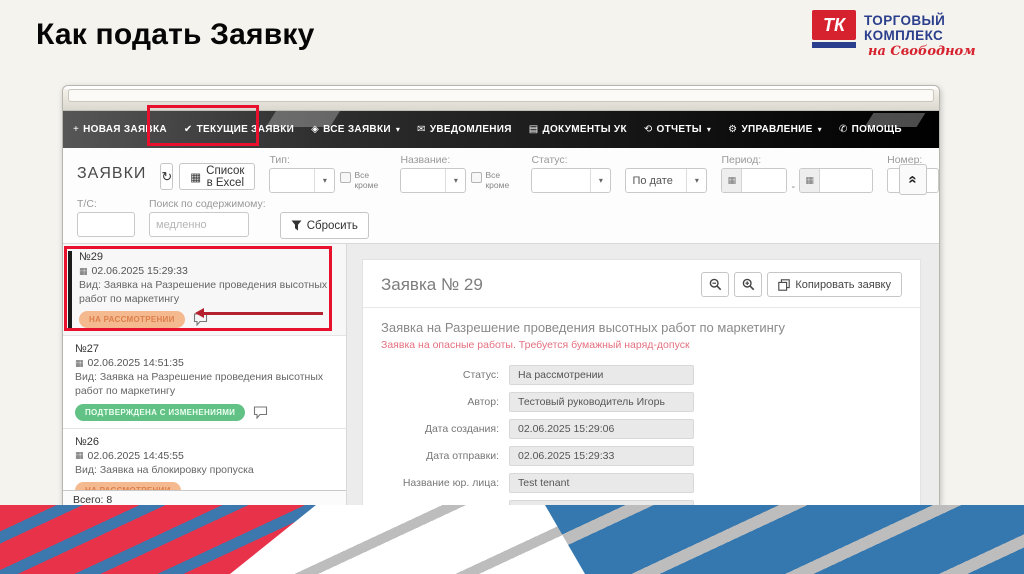  I want to click on name-filter-label: Название:, so click(425, 160).